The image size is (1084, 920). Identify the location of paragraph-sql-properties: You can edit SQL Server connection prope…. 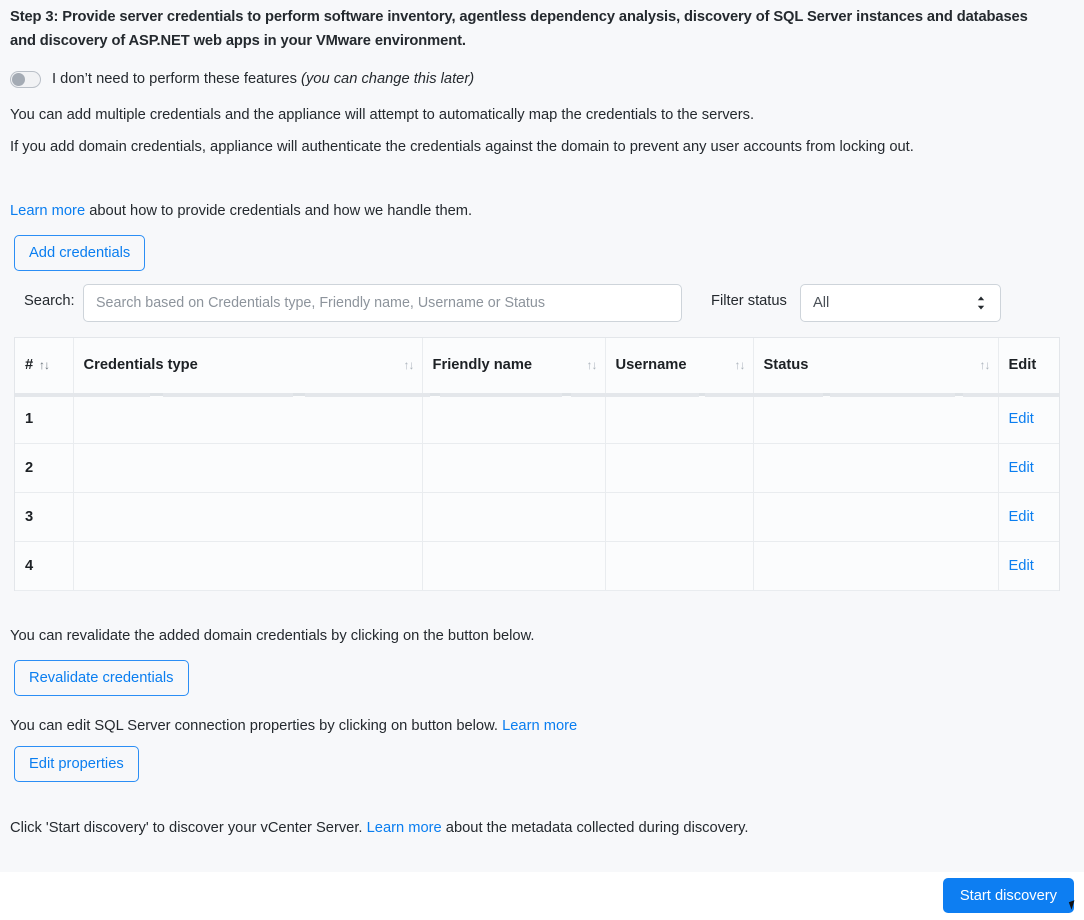
(530, 726).